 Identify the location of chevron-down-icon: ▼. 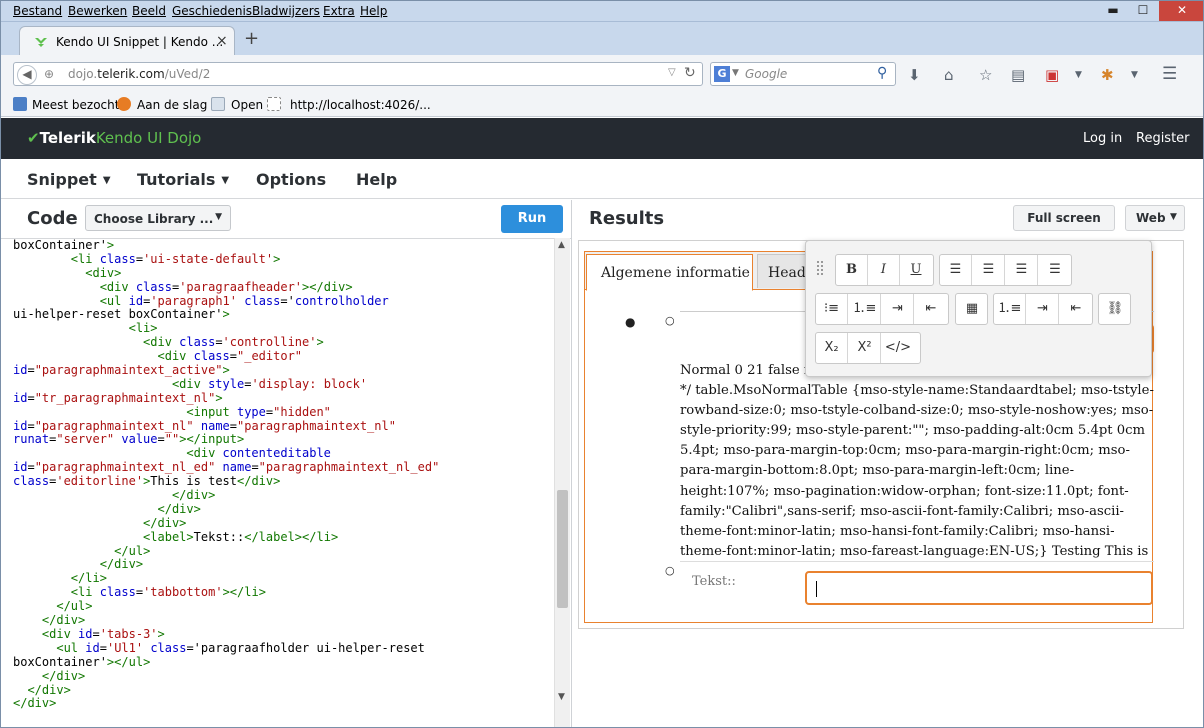
(218, 217).